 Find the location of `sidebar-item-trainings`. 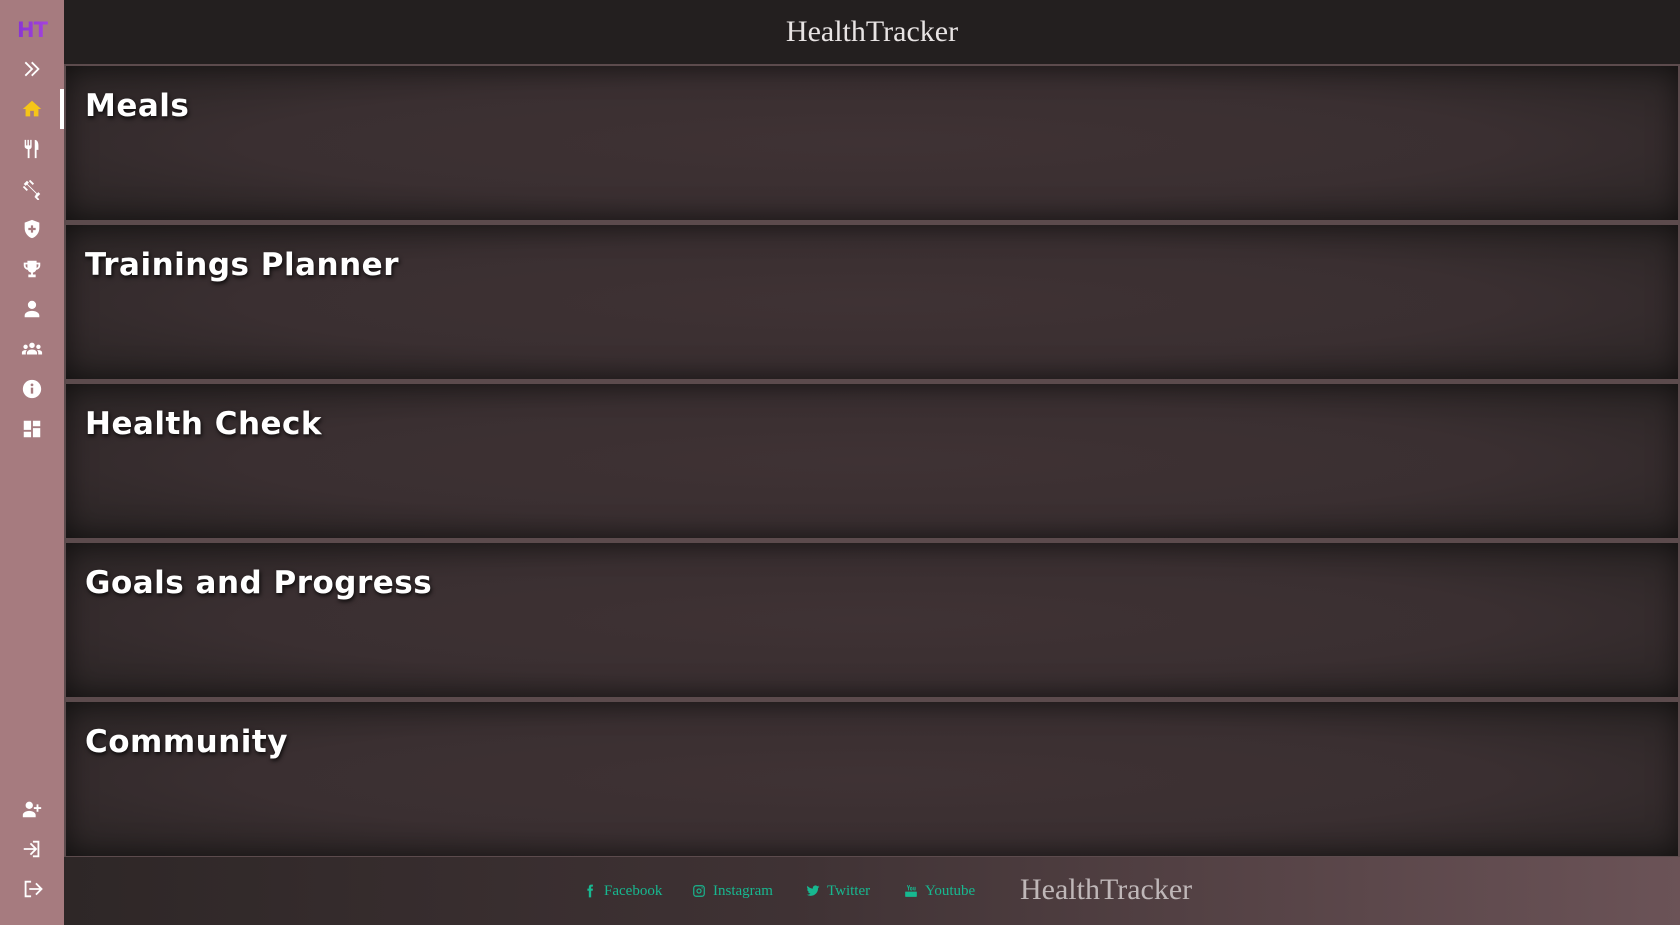

sidebar-item-trainings is located at coordinates (32, 189).